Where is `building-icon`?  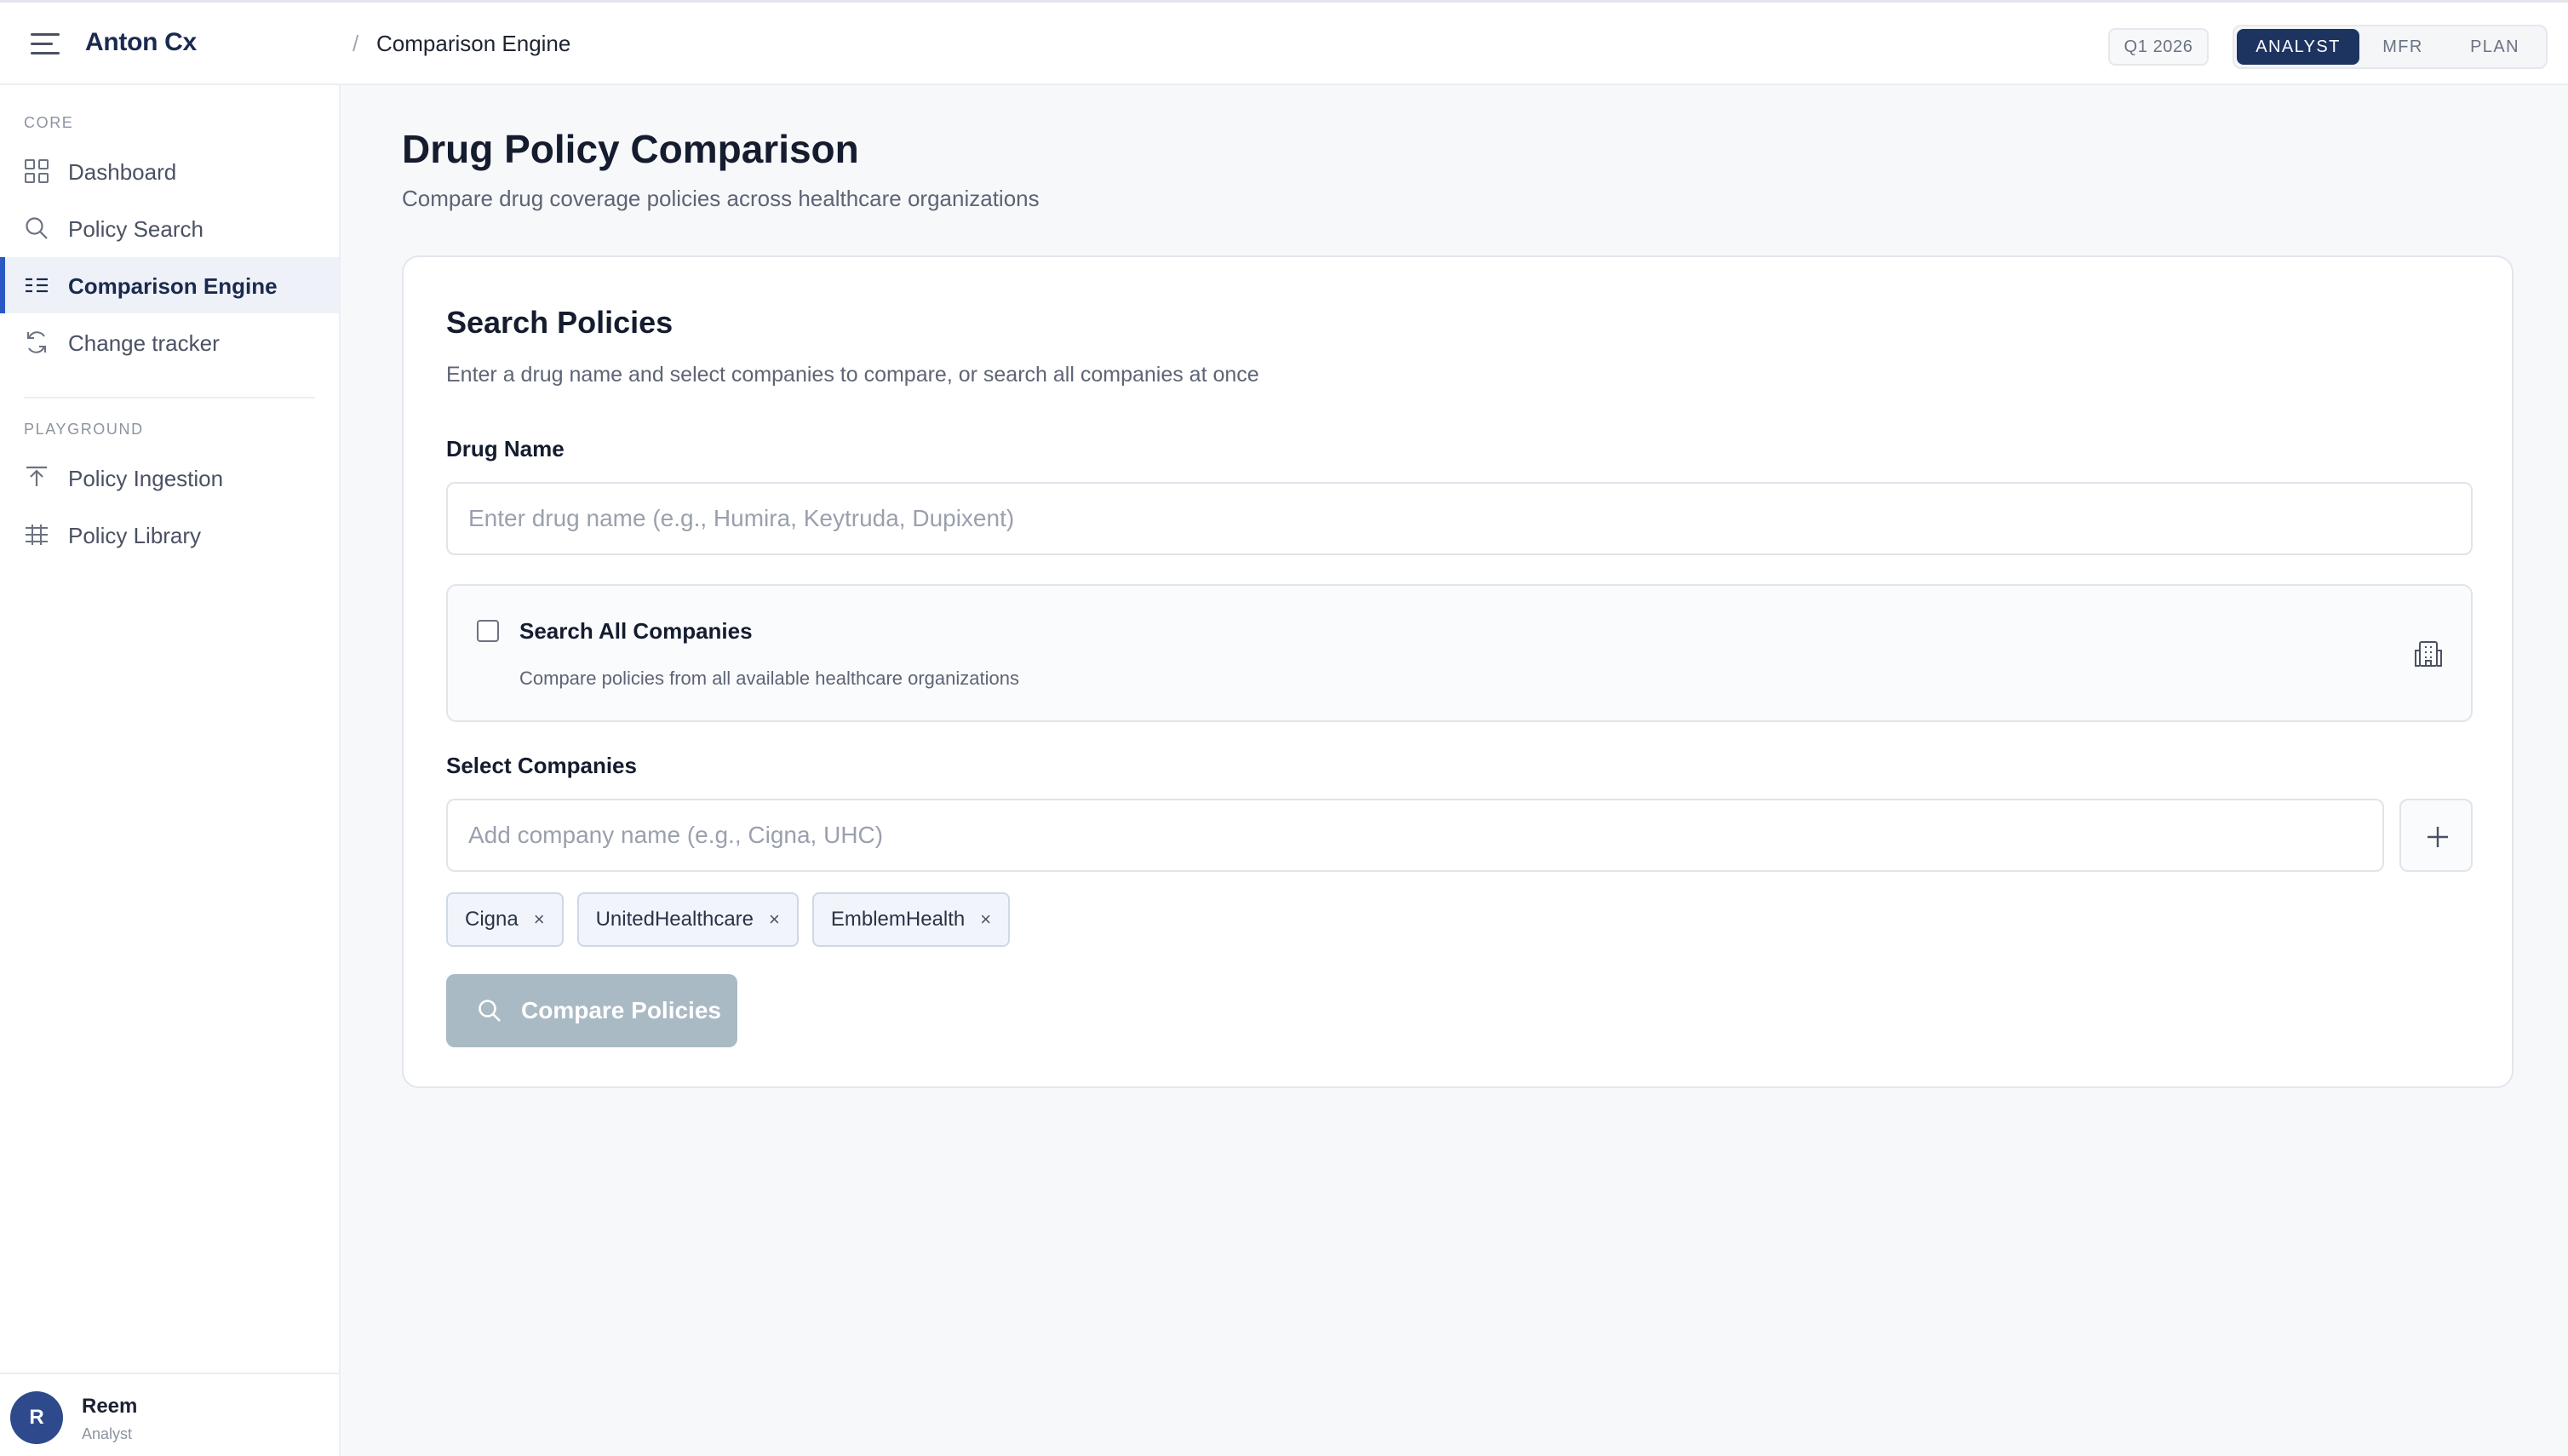 building-icon is located at coordinates (2428, 654).